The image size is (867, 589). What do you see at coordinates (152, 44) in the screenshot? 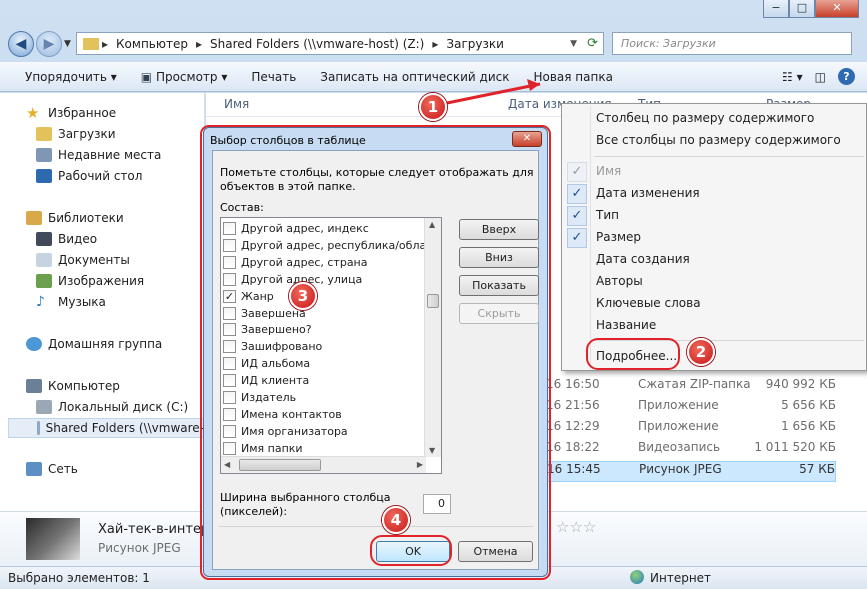
I see `breadcrumb-computer: Компьютер` at bounding box center [152, 44].